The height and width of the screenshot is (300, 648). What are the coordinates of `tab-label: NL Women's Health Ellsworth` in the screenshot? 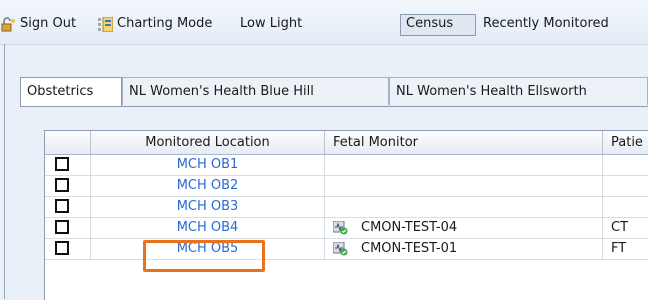 It's located at (491, 91).